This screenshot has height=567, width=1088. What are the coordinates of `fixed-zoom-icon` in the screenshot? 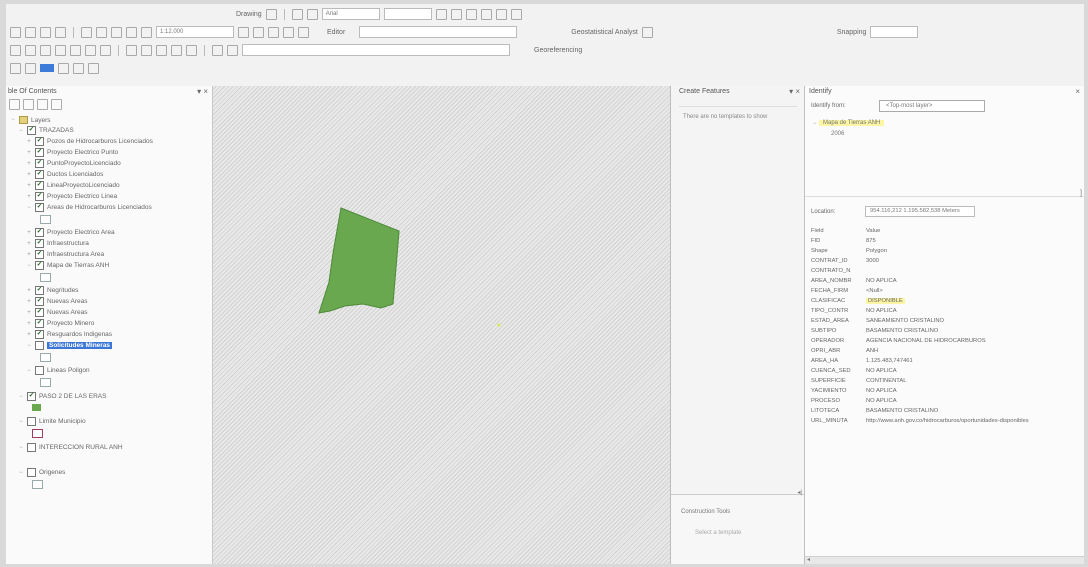 It's located at (75, 50).